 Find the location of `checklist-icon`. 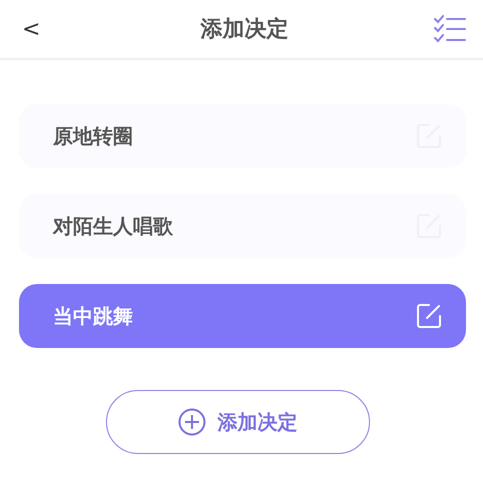

checklist-icon is located at coordinates (450, 29).